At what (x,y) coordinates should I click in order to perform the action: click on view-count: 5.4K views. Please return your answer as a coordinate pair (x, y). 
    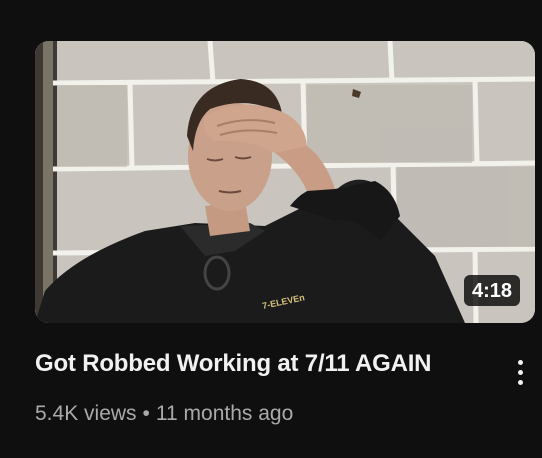
    Looking at the image, I should click on (86, 413).